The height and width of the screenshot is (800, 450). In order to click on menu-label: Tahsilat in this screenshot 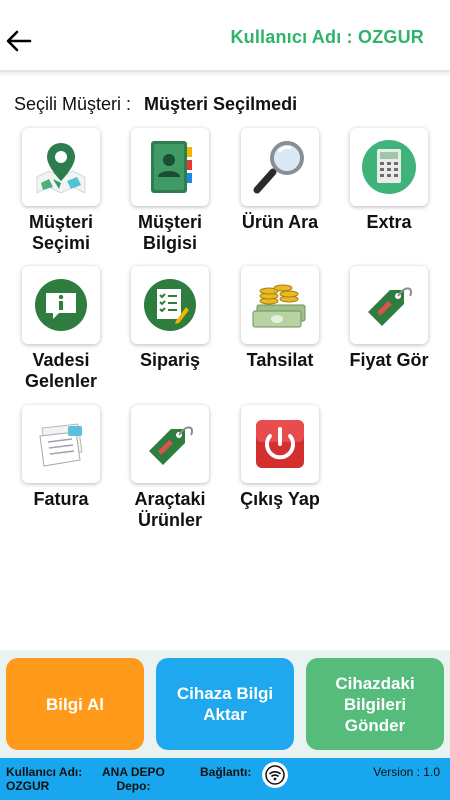, I will do `click(280, 360)`.